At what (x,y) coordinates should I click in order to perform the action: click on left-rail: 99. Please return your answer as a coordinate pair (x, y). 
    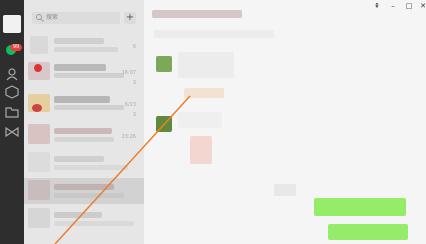
    Looking at the image, I should click on (12, 122).